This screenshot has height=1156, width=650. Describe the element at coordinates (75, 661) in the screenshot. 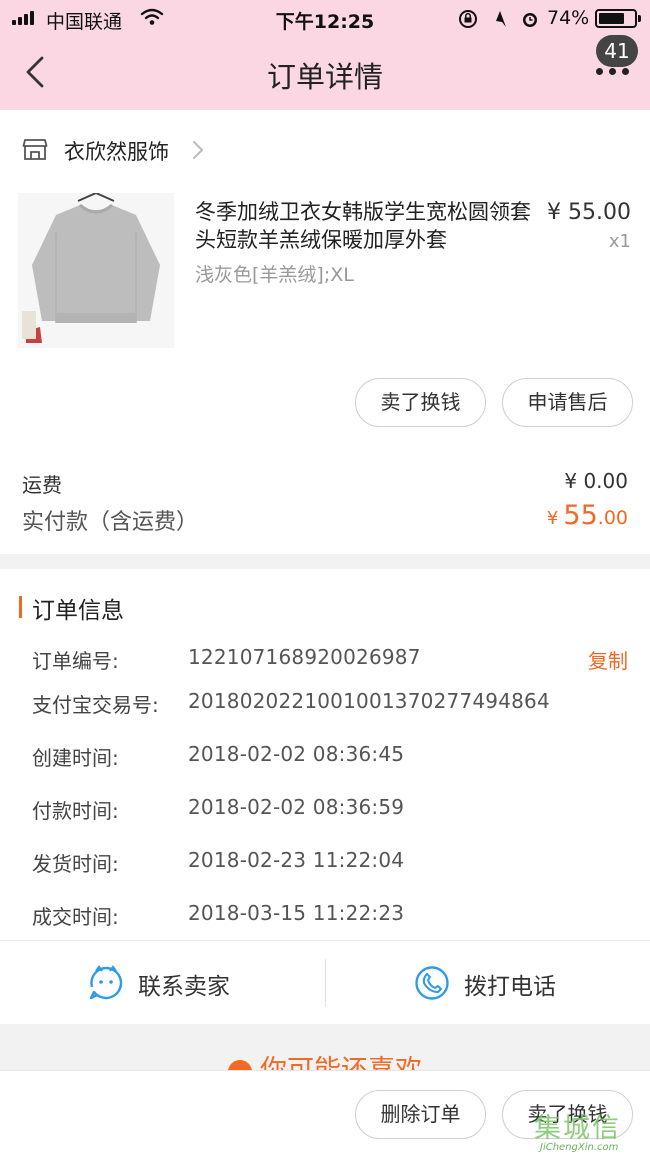

I see `info-label: 订单编号:` at that location.